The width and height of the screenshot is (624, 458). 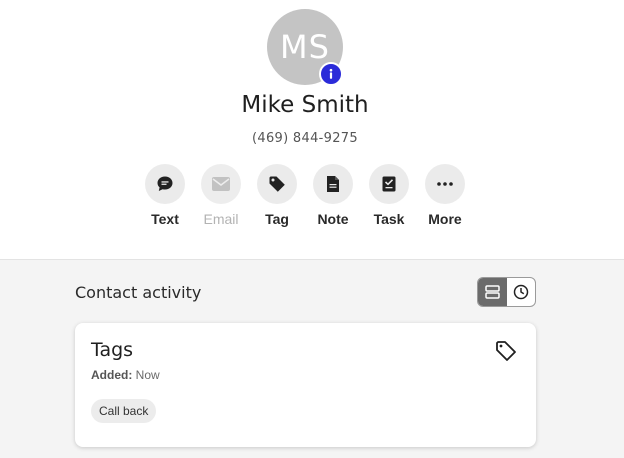 I want to click on activity-view-toggle, so click(x=506, y=292).